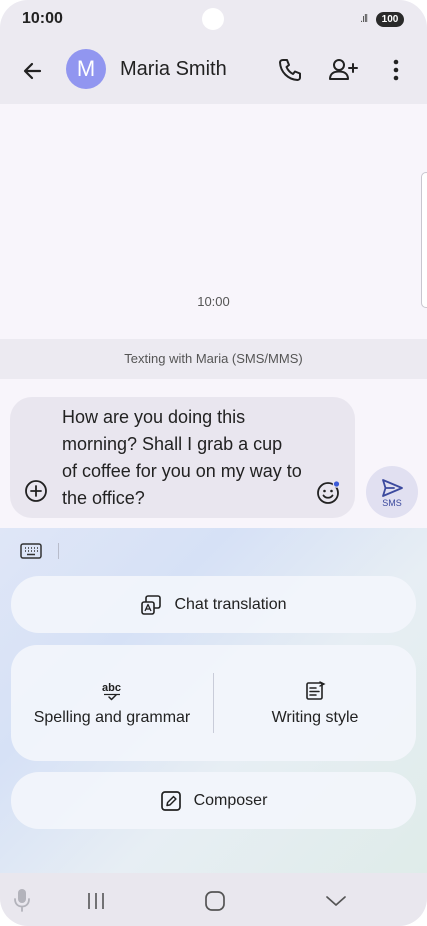  I want to click on assist-options-group: abc Spelling and grammar Writing style, so click(213, 703).